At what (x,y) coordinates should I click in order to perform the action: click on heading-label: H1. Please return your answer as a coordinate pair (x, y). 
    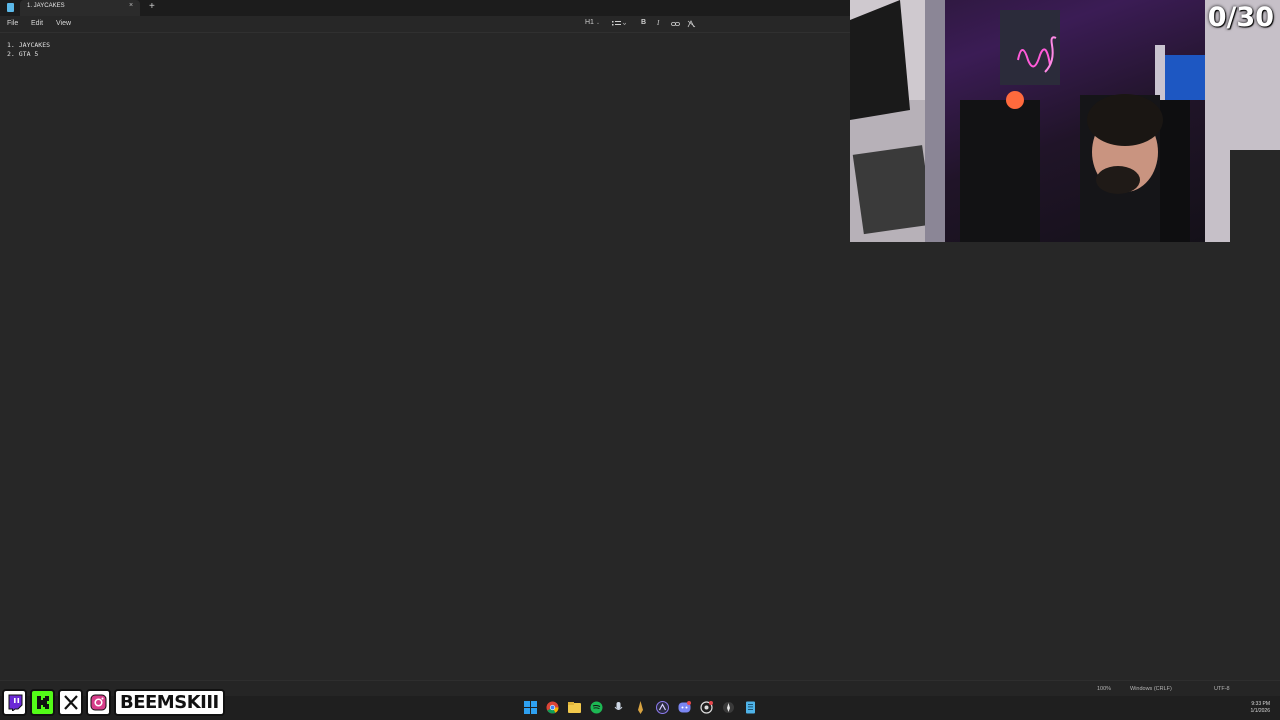
    Looking at the image, I should click on (589, 22).